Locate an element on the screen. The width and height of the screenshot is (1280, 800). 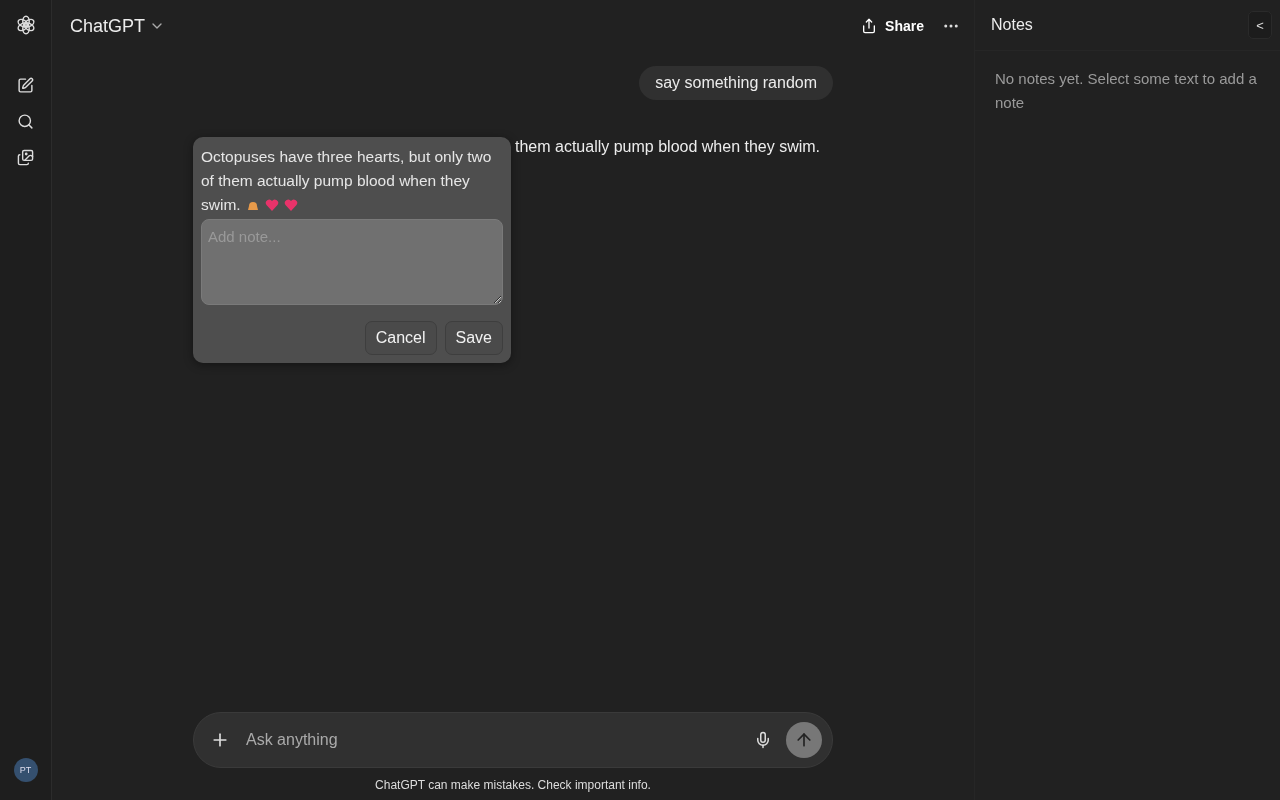
share-button: Share is located at coordinates (892, 26).